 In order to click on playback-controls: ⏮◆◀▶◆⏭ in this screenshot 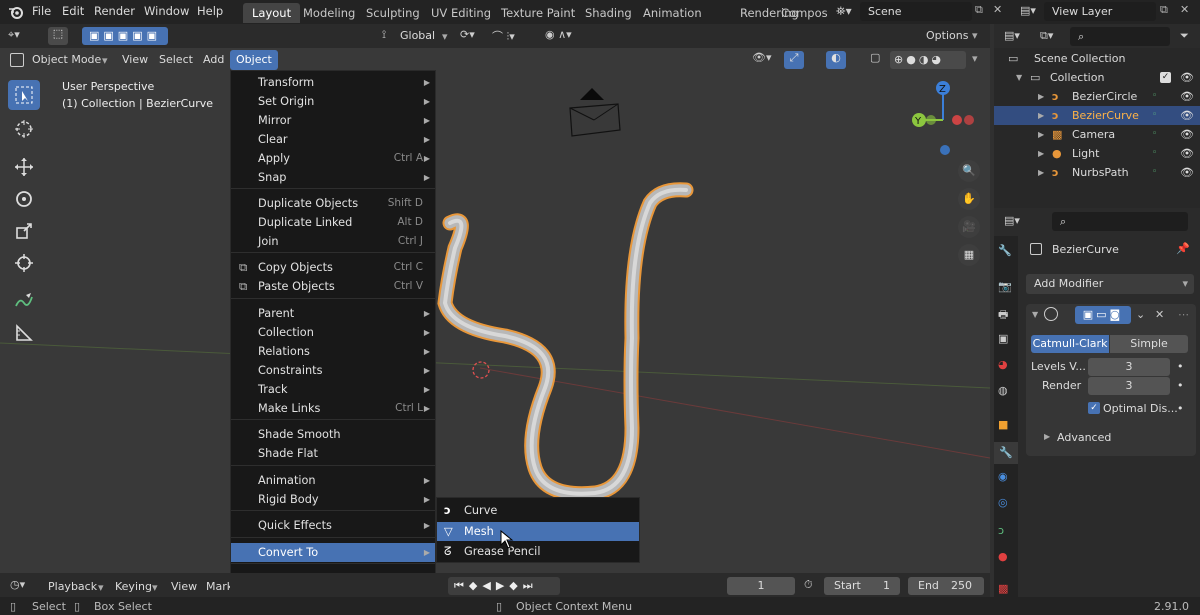, I will do `click(504, 586)`.